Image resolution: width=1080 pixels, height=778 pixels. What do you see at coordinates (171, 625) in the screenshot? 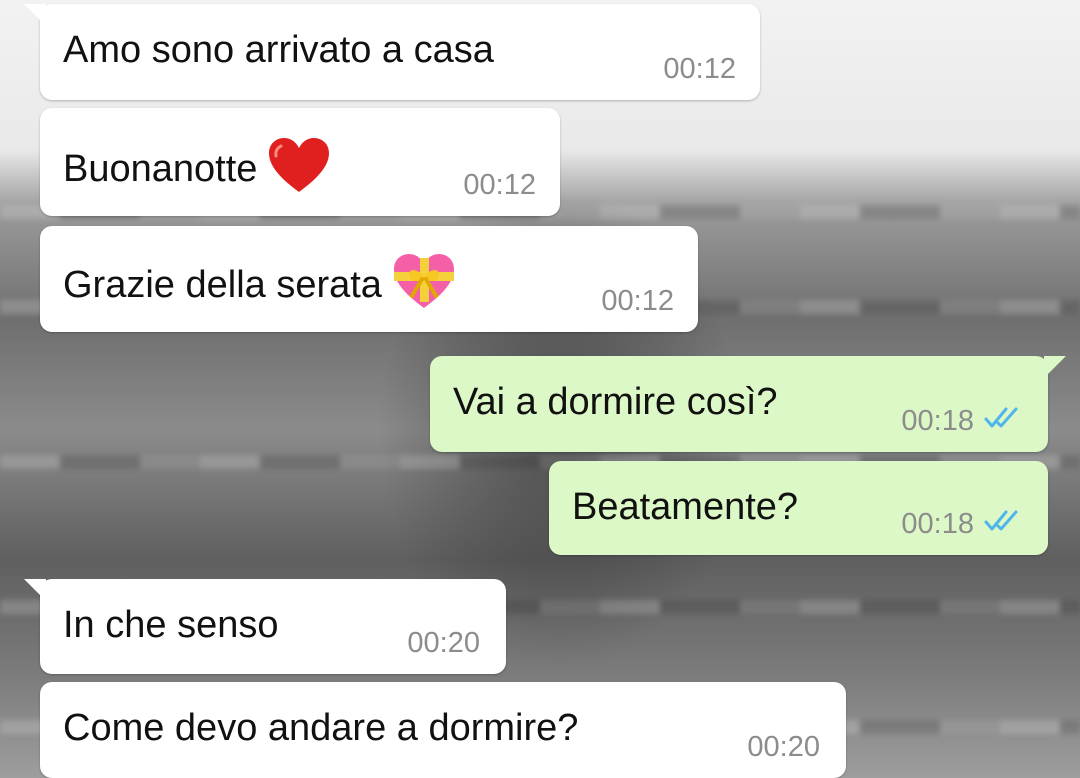
I see `message-text: In che senso` at bounding box center [171, 625].